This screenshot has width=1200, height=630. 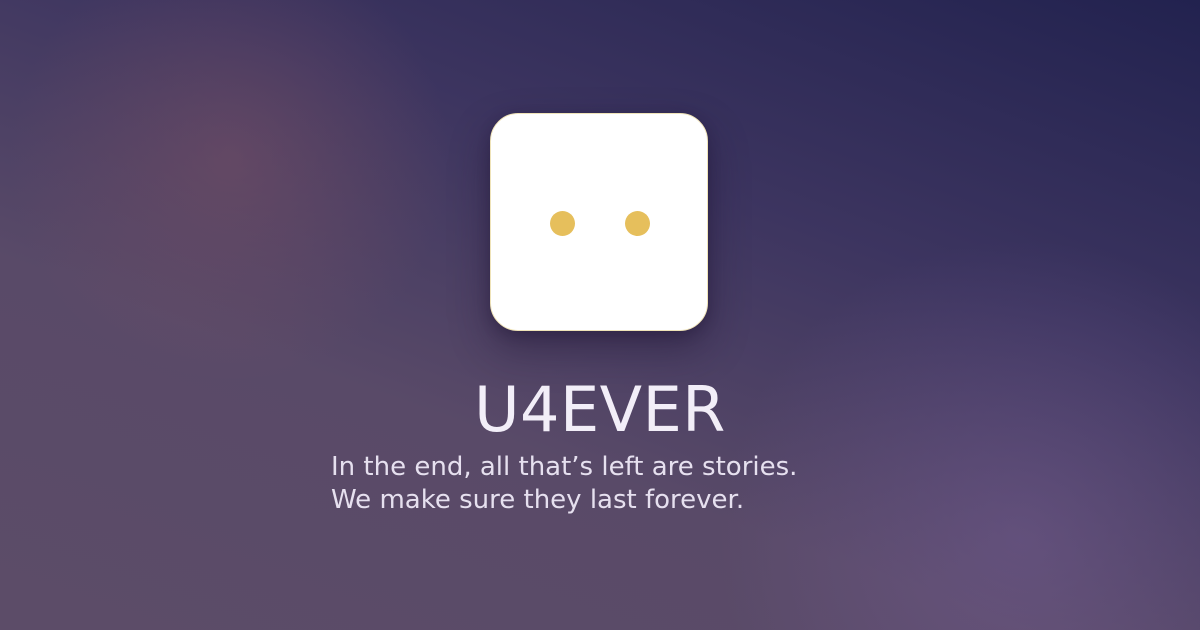 What do you see at coordinates (599, 222) in the screenshot?
I see `logo-face-icon` at bounding box center [599, 222].